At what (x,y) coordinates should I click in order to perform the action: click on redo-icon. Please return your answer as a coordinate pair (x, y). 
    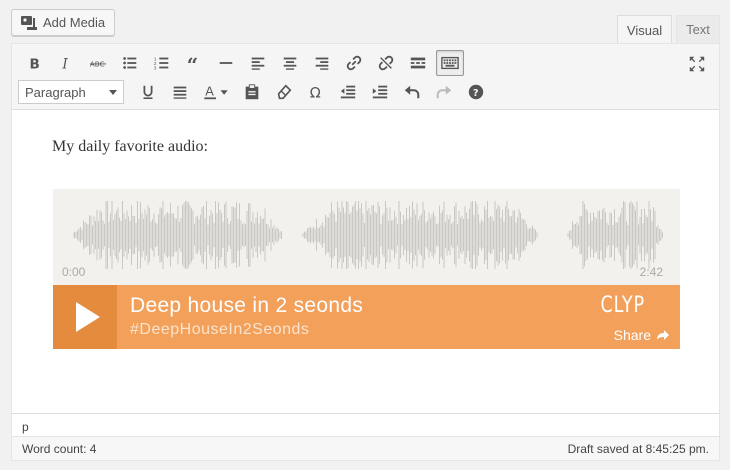
    Looking at the image, I should click on (444, 92).